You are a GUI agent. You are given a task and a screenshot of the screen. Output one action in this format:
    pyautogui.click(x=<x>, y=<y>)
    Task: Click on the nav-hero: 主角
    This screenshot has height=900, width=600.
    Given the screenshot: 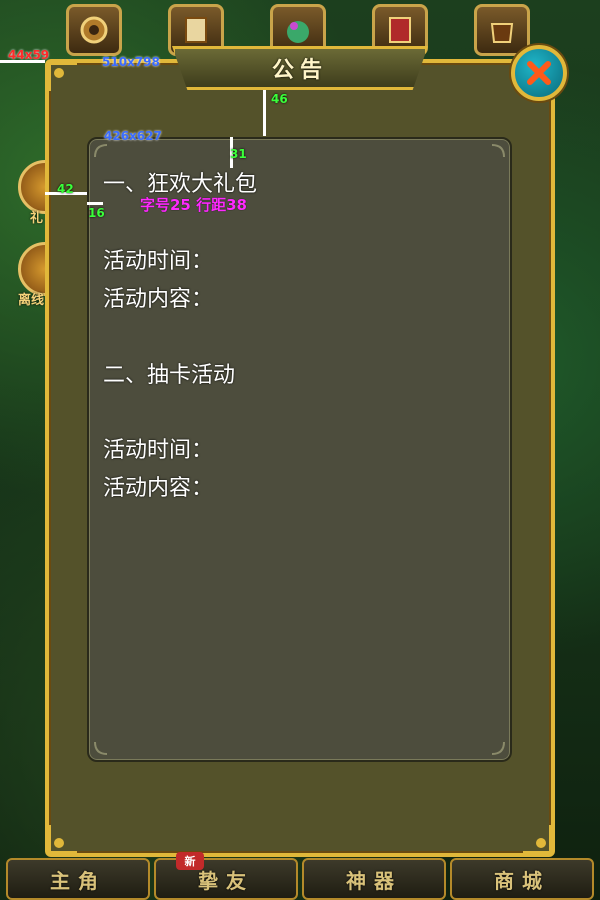 What is the action you would take?
    pyautogui.click(x=78, y=879)
    